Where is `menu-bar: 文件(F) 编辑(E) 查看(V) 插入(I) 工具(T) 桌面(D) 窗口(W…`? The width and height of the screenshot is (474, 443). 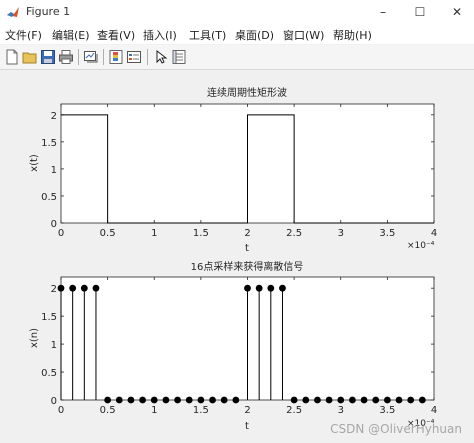
menu-bar: 文件(F) 编辑(E) 查看(V) 插入(I) 工具(T) 桌面(D) 窗口(W… is located at coordinates (237, 34).